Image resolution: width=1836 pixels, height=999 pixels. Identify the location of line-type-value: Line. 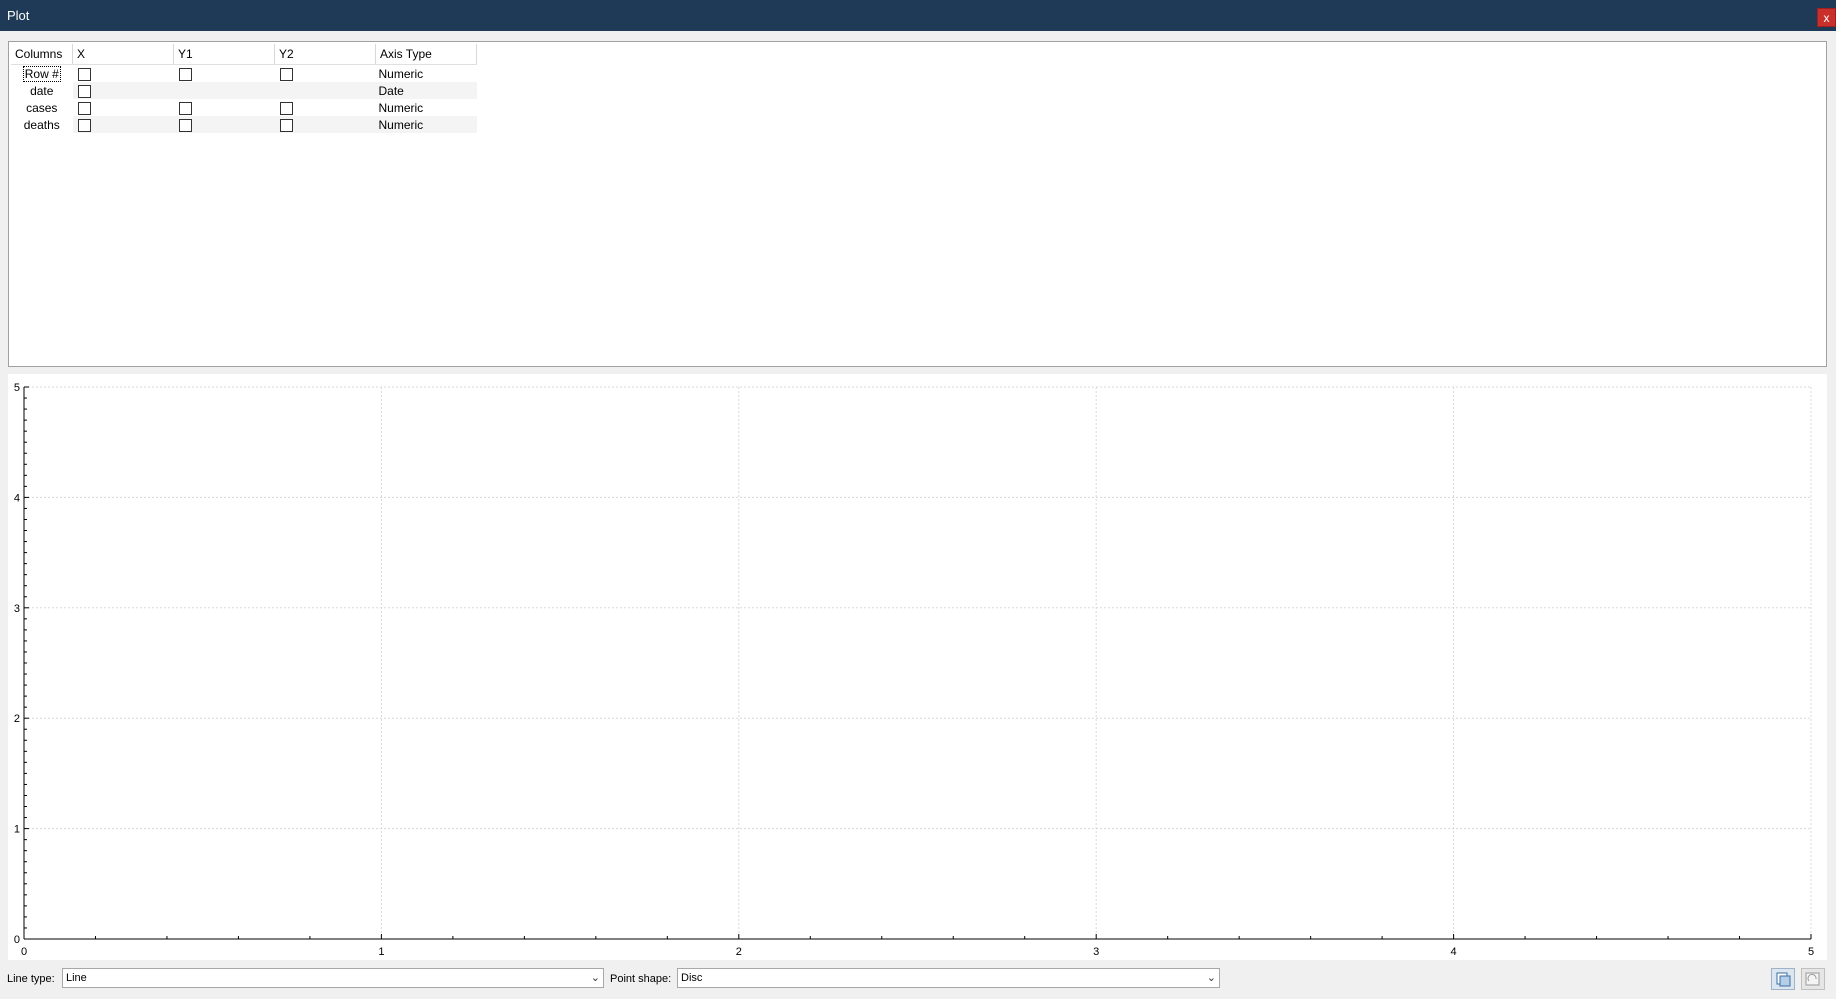
(76, 978).